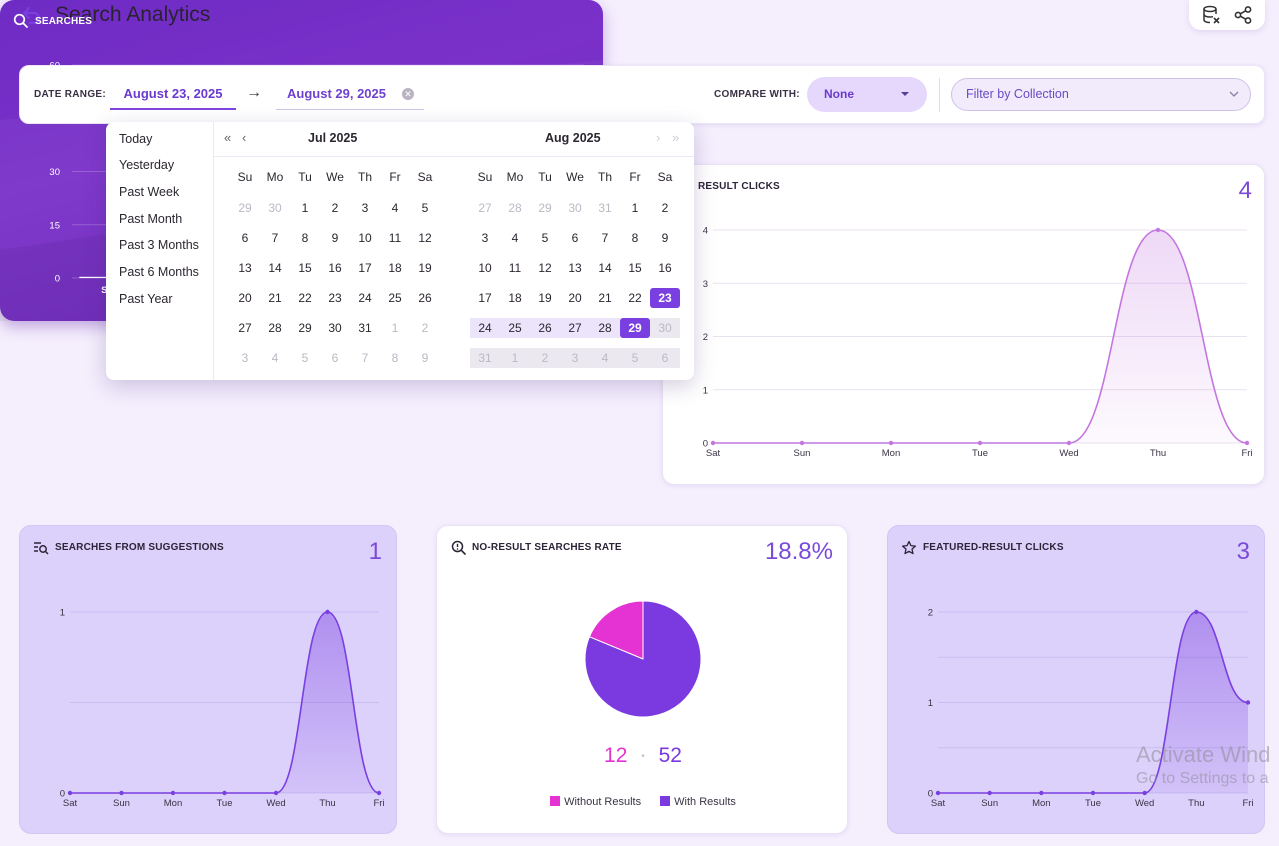 The image size is (1279, 846). I want to click on preset-past-week: Past Week, so click(149, 192).